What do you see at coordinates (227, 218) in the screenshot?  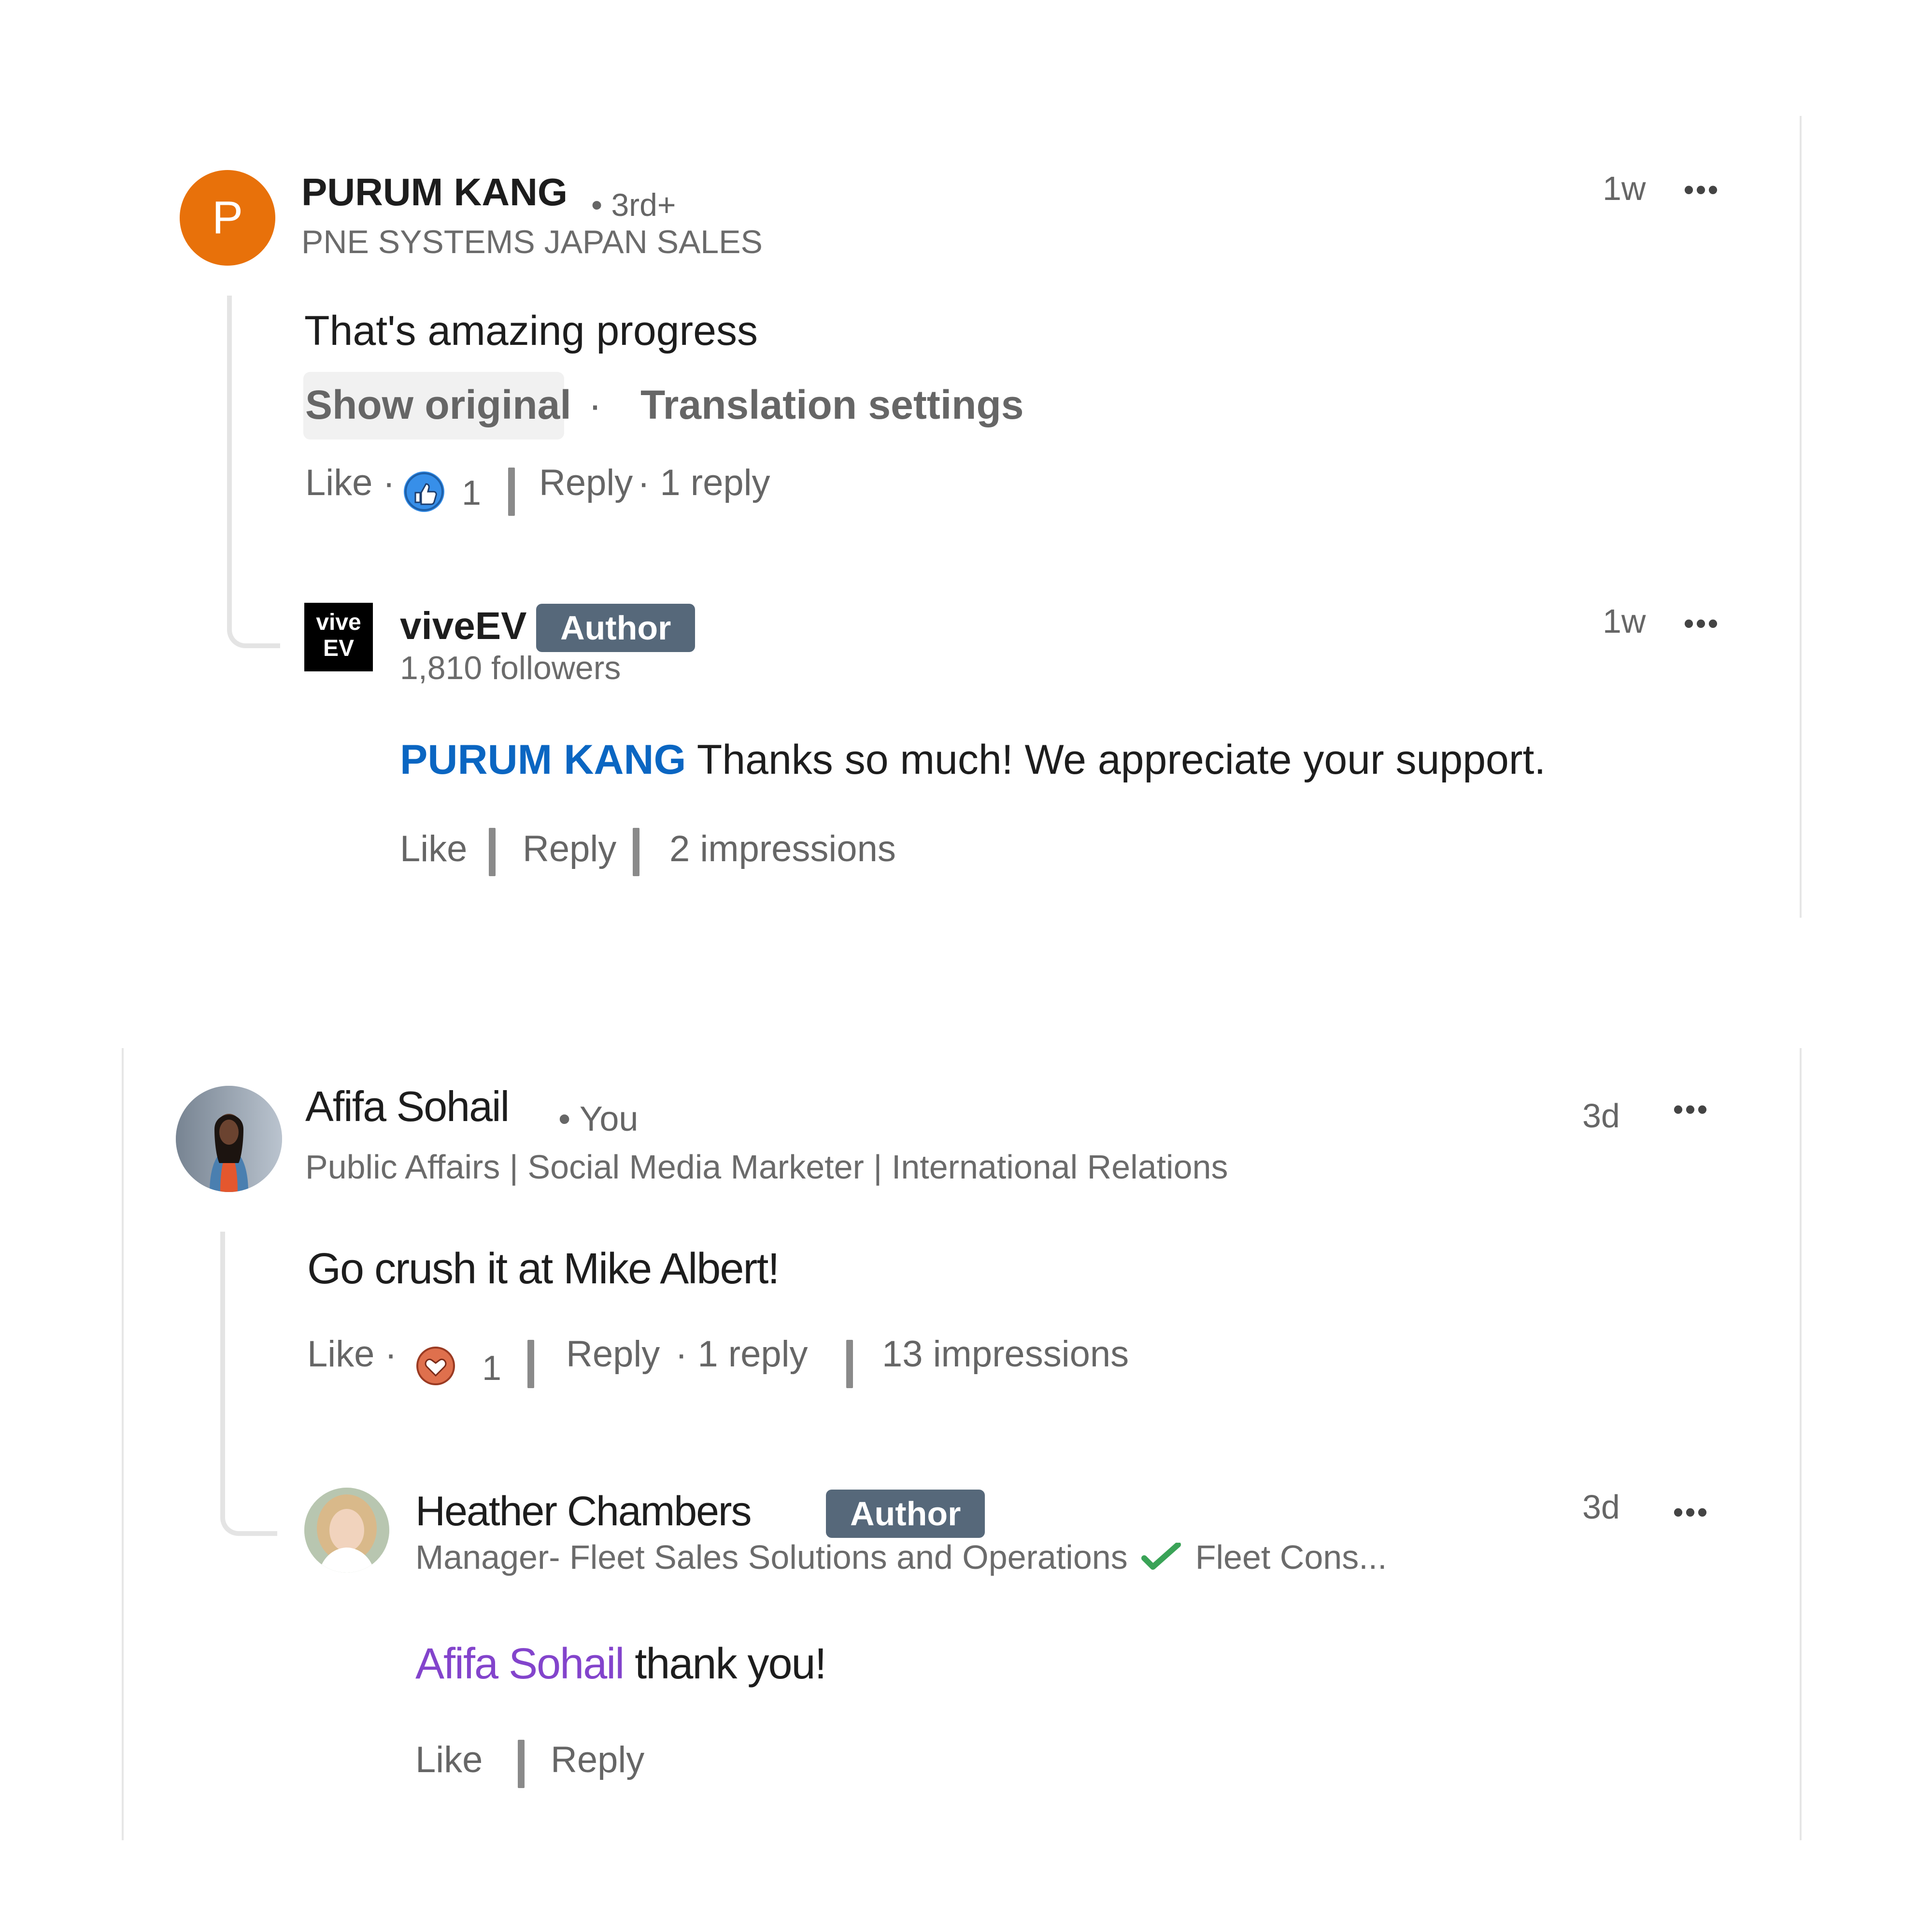 I see `avatar: P` at bounding box center [227, 218].